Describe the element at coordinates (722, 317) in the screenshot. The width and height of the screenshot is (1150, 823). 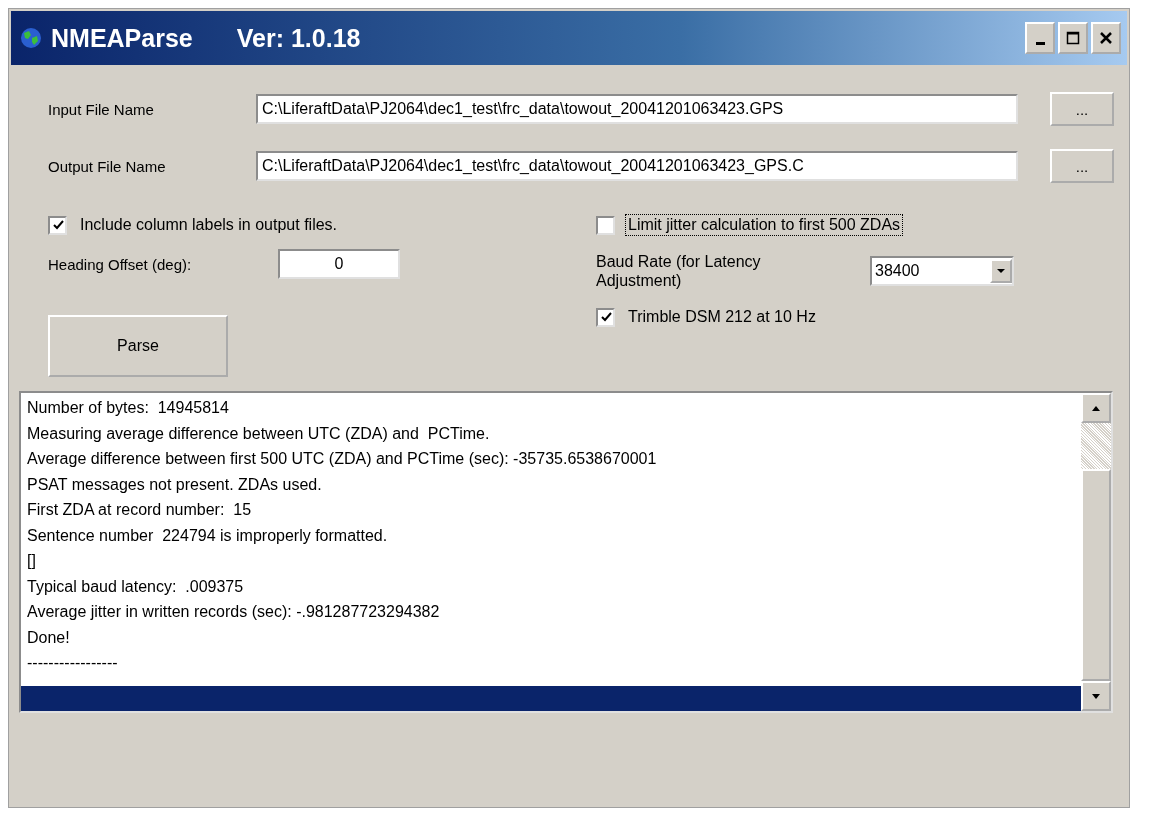
I see `checkbox-label: Trimble DSM 212 at 10 Hz` at that location.